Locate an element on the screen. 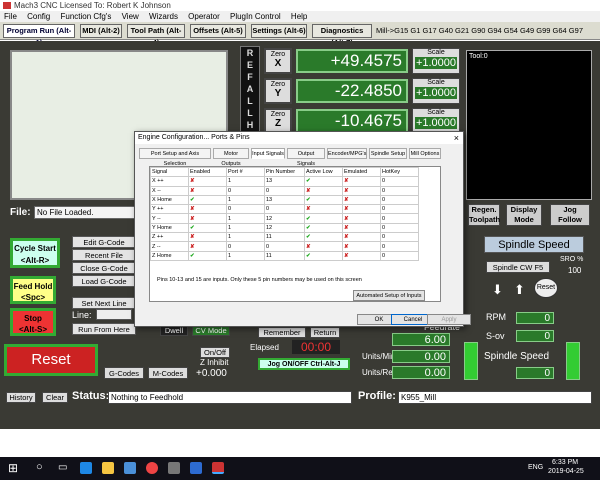  clear-button: Clear is located at coordinates (55, 397).